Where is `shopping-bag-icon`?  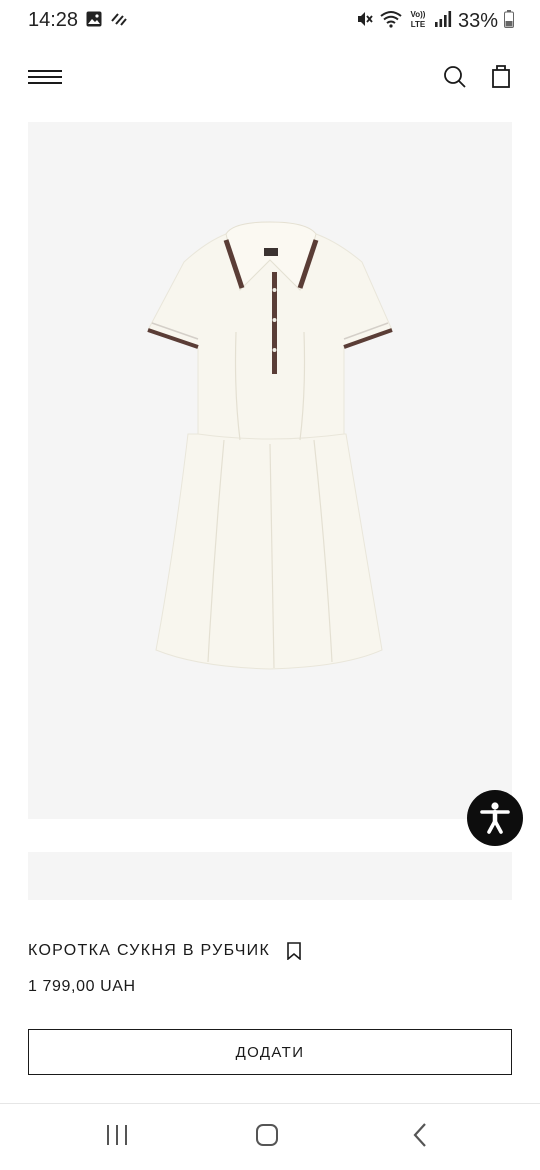
shopping-bag-icon is located at coordinates (501, 76).